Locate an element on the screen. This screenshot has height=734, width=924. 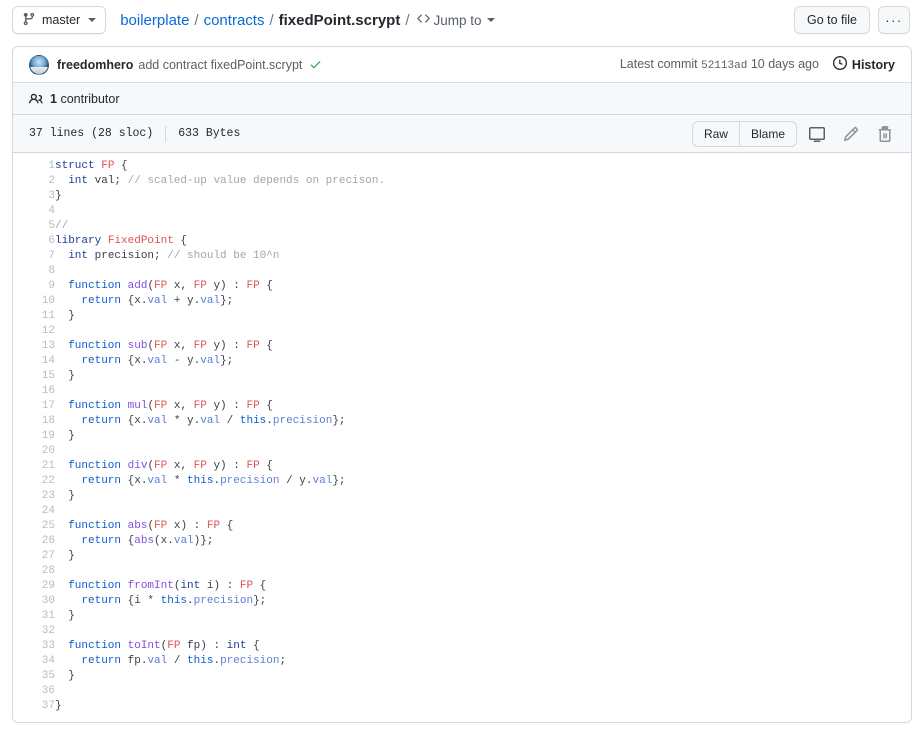
line-content: library FixedPoint { is located at coordinates (483, 241).